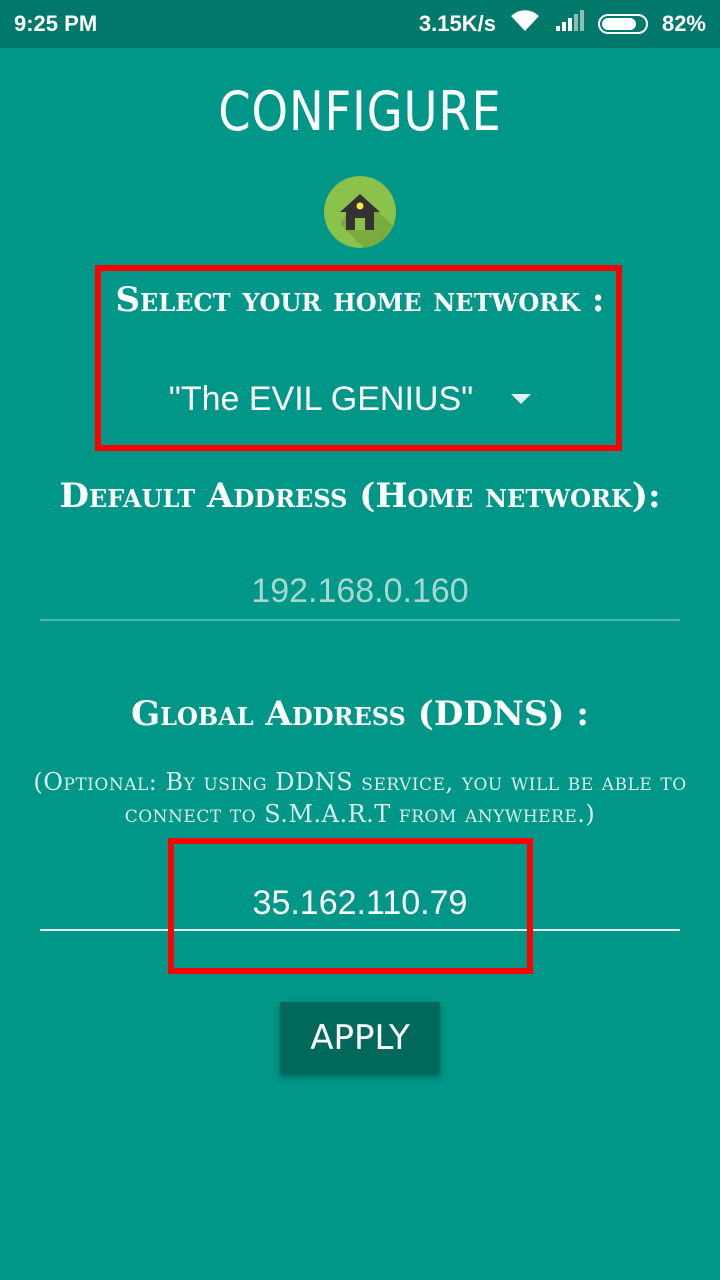 The height and width of the screenshot is (1280, 720). I want to click on network-spinner-value: "The EVIL GENIUS", so click(321, 398).